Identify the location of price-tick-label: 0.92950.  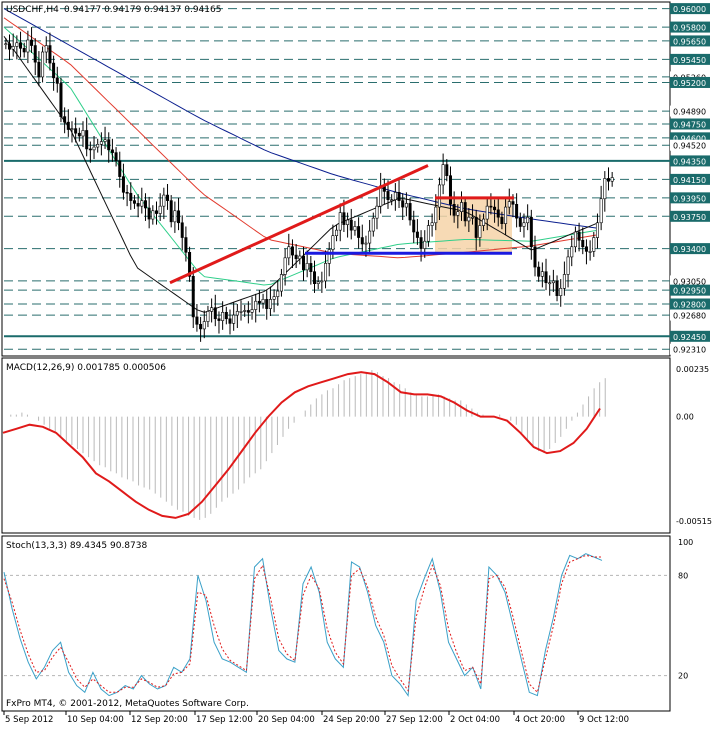
(689, 291).